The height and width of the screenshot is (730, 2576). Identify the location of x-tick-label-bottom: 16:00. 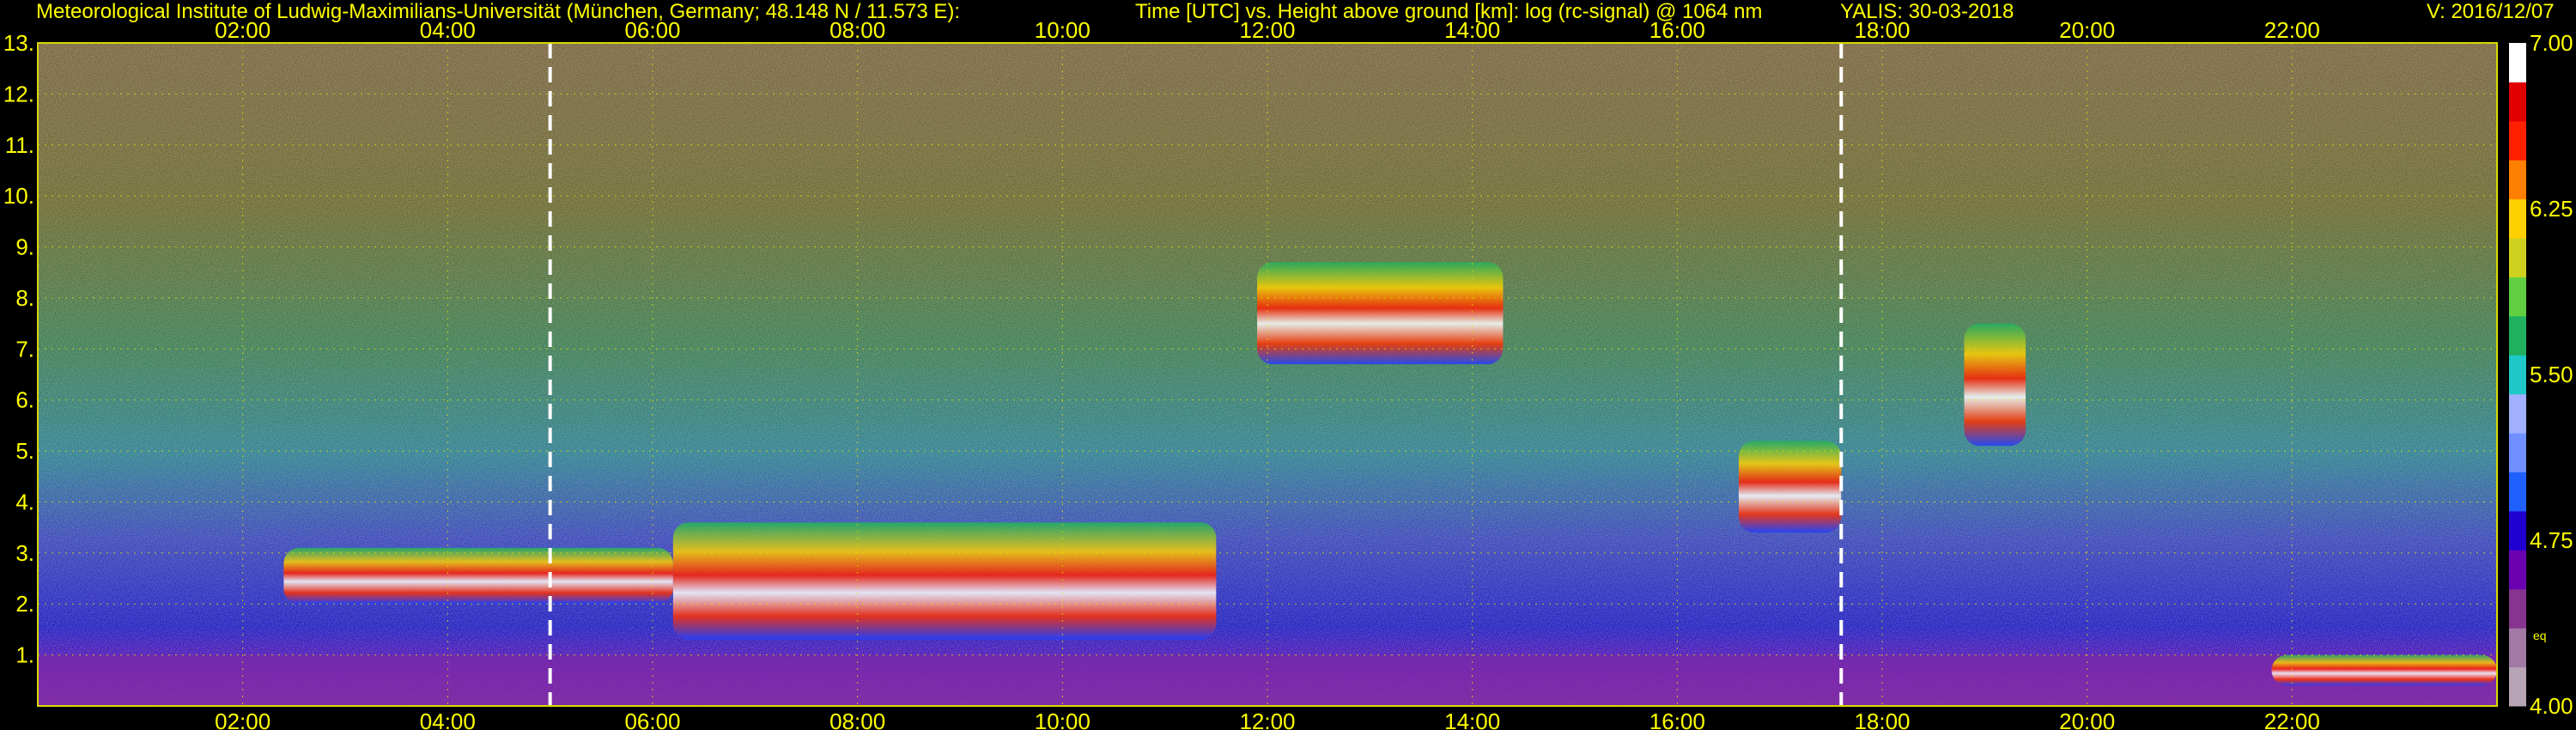
(1677, 719).